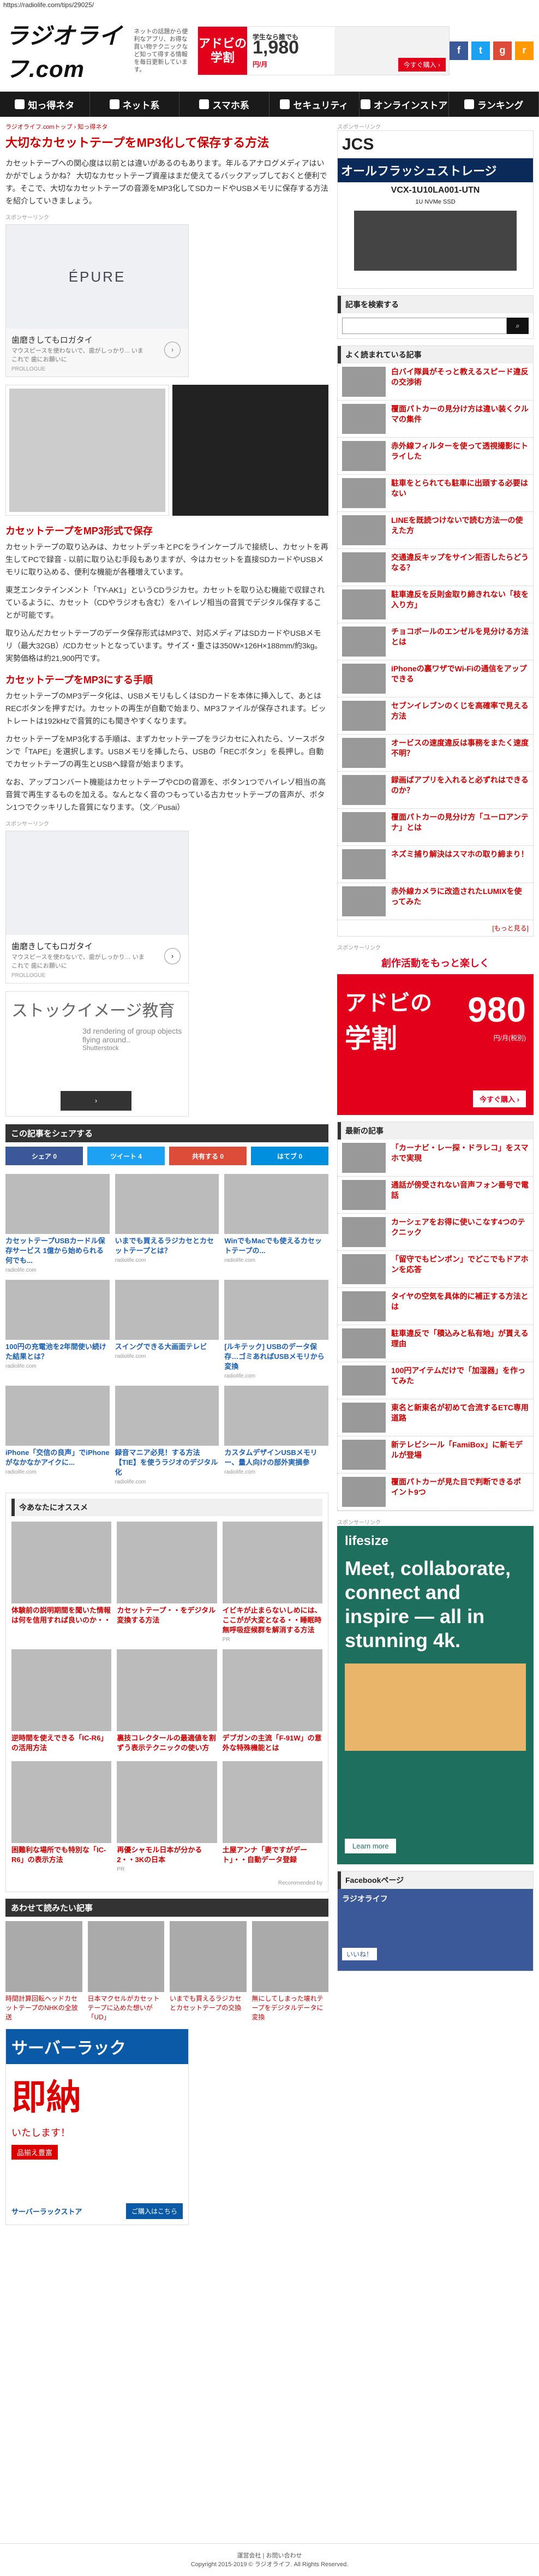 The width and height of the screenshot is (539, 2576). Describe the element at coordinates (435, 567) in the screenshot. I see `list-item: 交通違反キップをサイン拒否したらどうなる？` at that location.